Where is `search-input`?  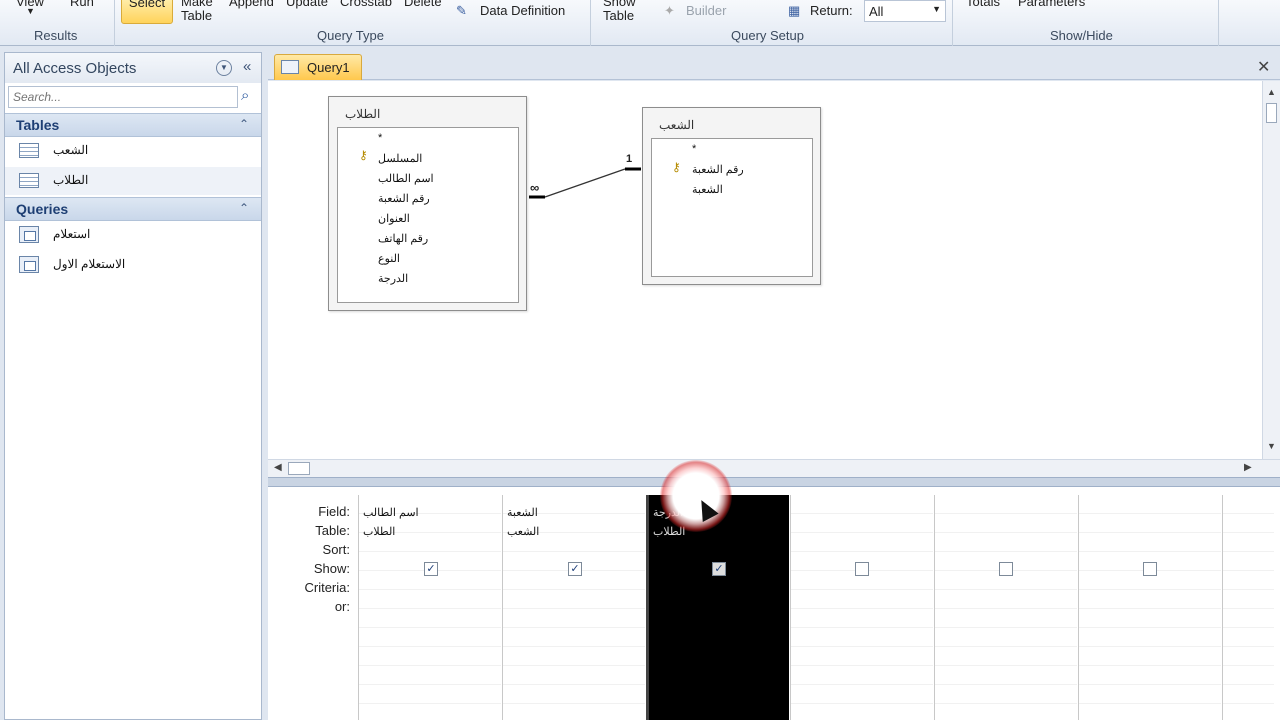
search-input is located at coordinates (123, 97).